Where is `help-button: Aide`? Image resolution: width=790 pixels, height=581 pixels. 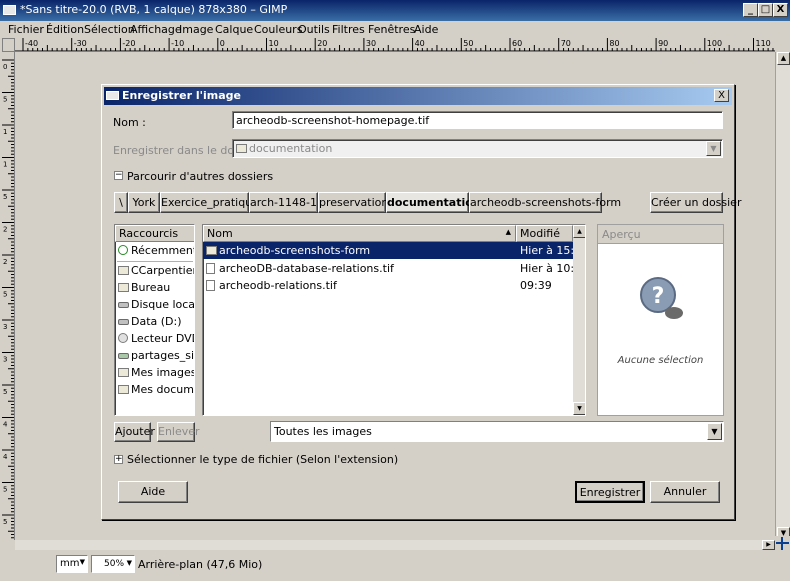
help-button: Aide is located at coordinates (153, 492).